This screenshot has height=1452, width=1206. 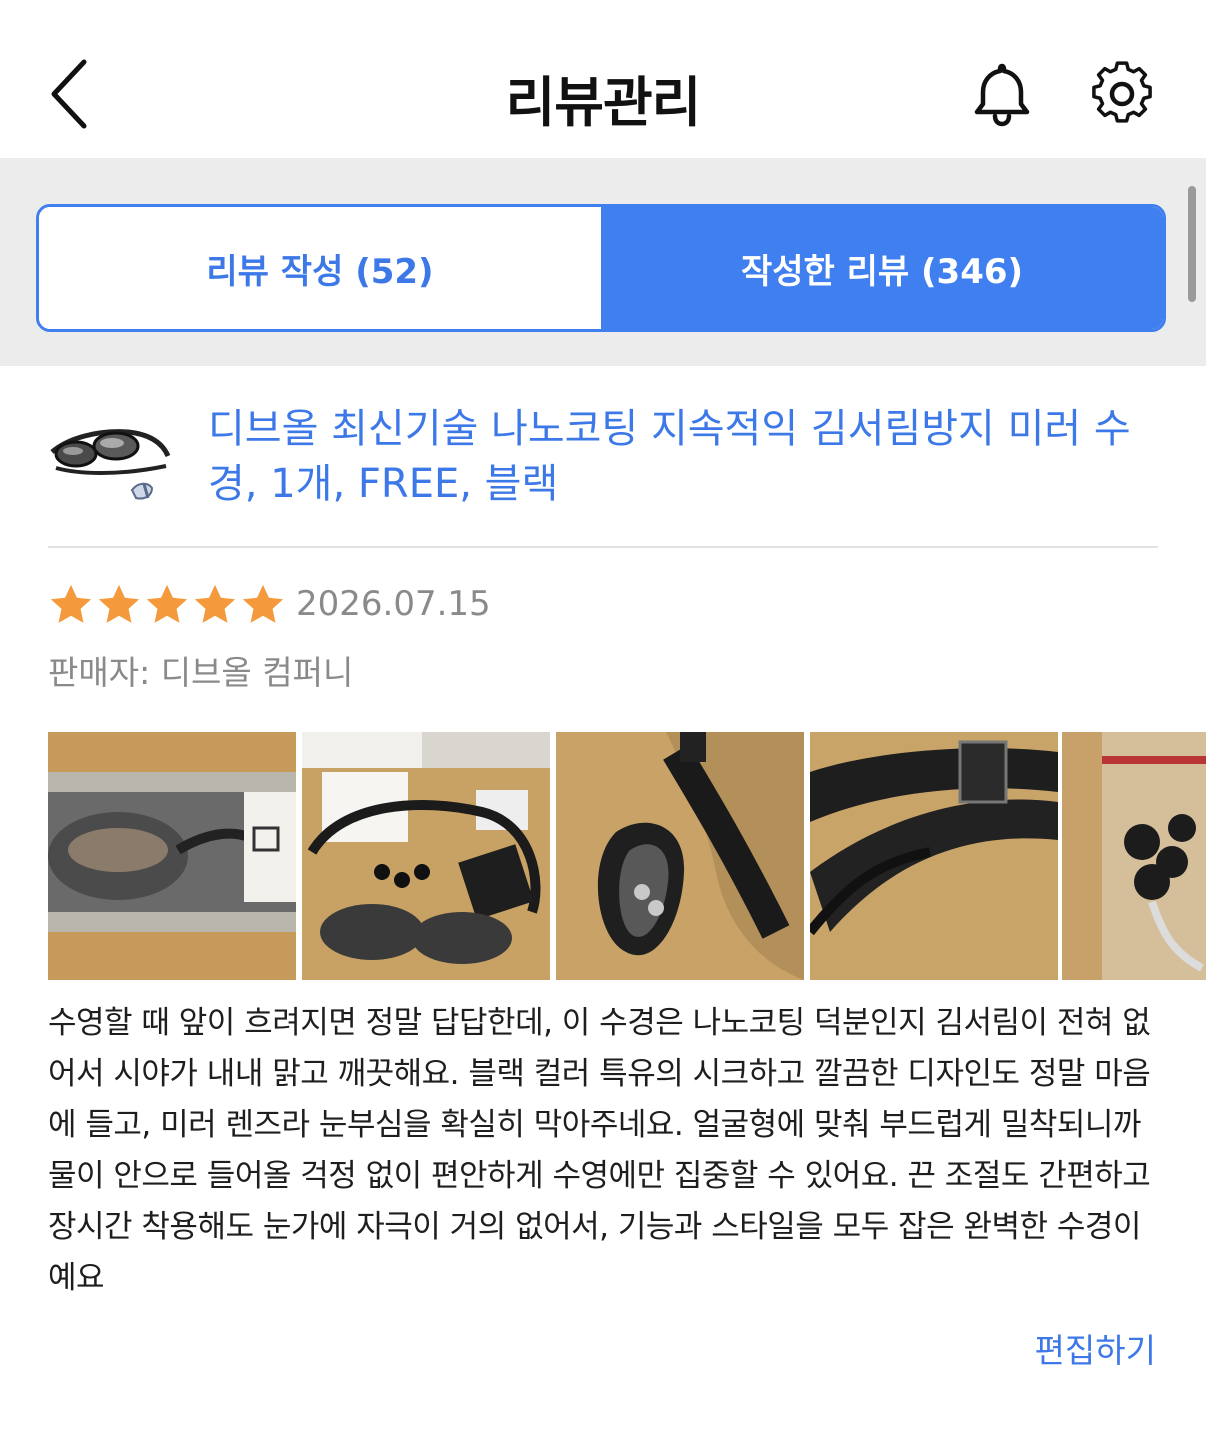 I want to click on star-rating, so click(x=168, y=605).